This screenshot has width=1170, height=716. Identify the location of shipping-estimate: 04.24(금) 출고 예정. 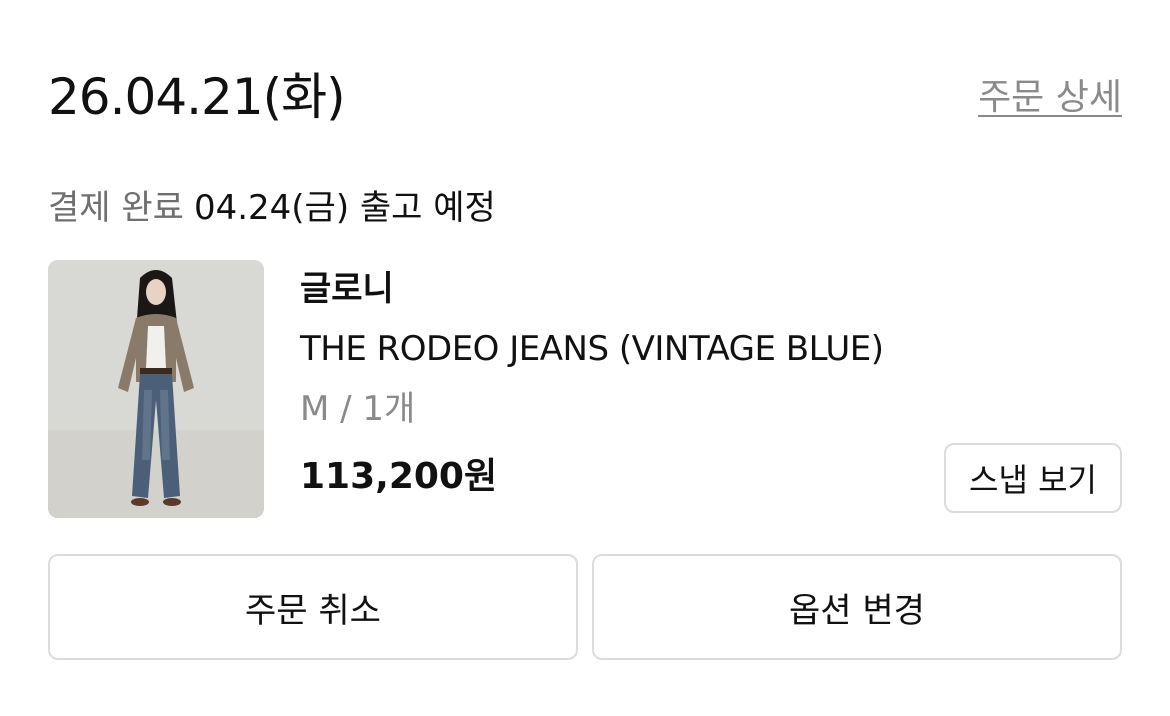
(344, 208).